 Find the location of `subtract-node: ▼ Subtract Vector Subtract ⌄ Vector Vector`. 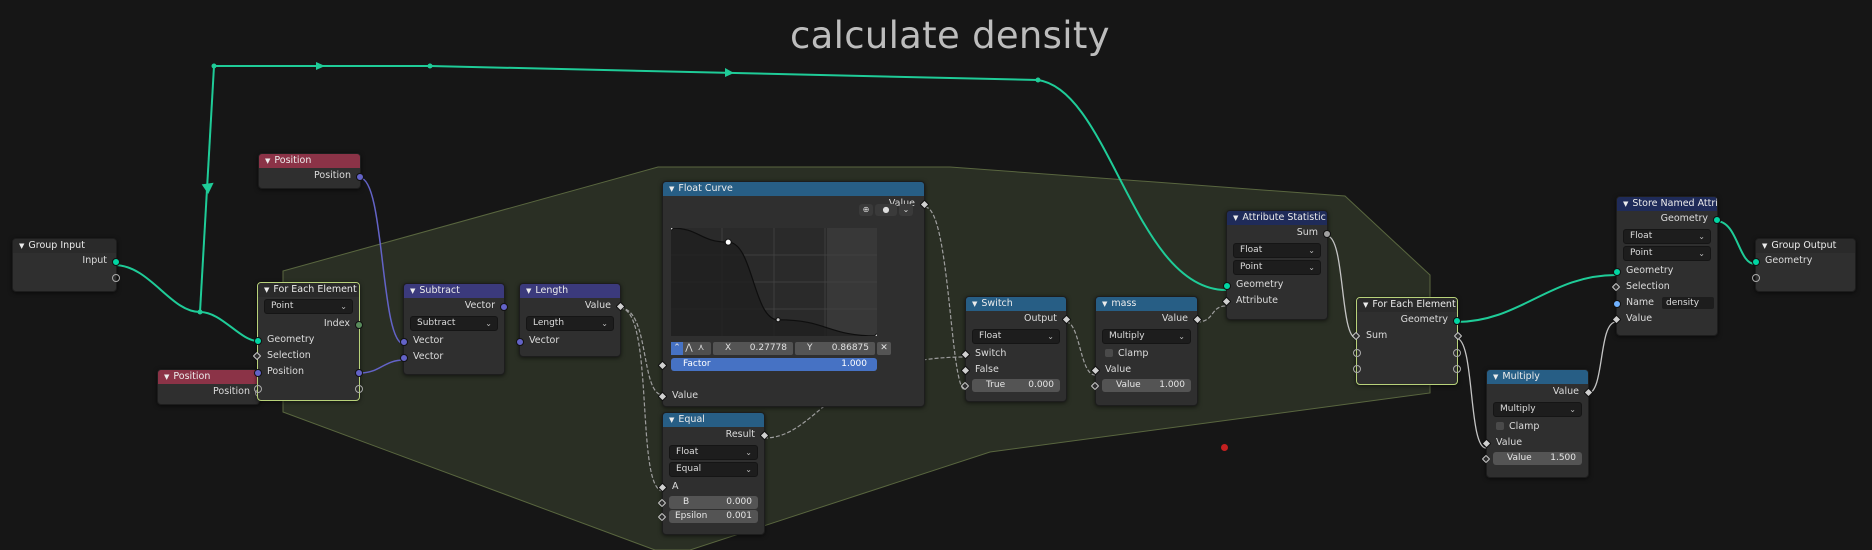

subtract-node: ▼ Subtract Vector Subtract ⌄ Vector Vector is located at coordinates (454, 329).